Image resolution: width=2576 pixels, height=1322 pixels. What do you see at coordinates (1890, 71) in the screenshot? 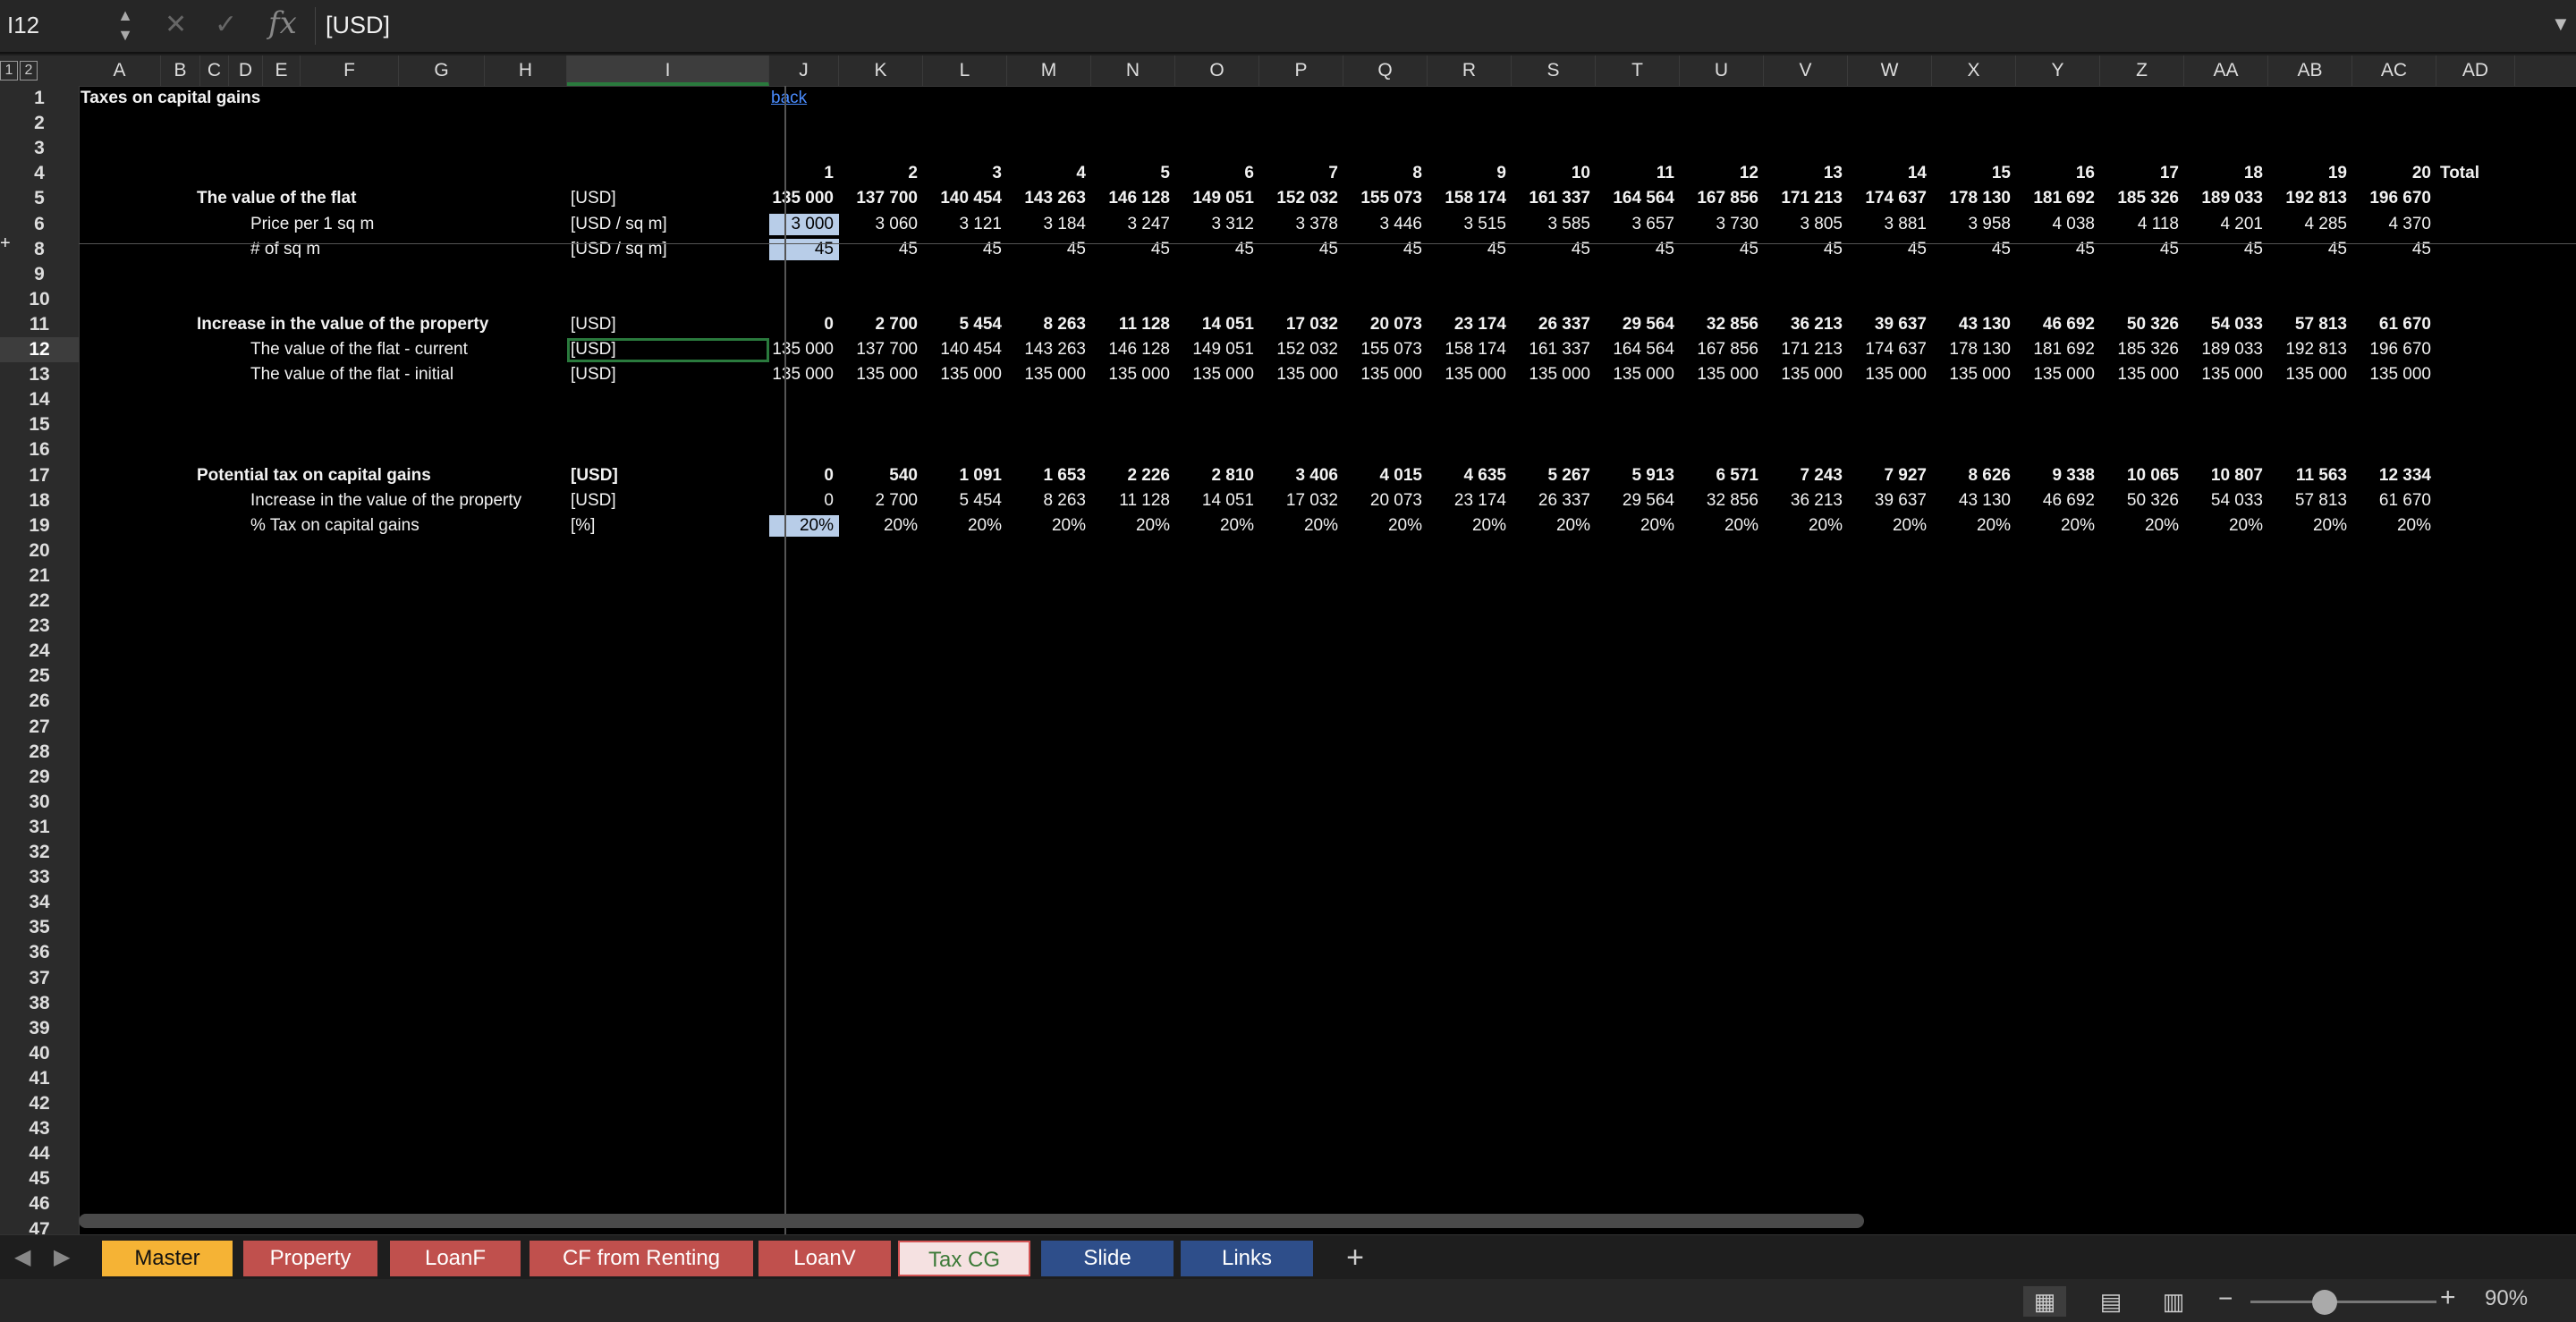
I see `column-header-w: W` at bounding box center [1890, 71].